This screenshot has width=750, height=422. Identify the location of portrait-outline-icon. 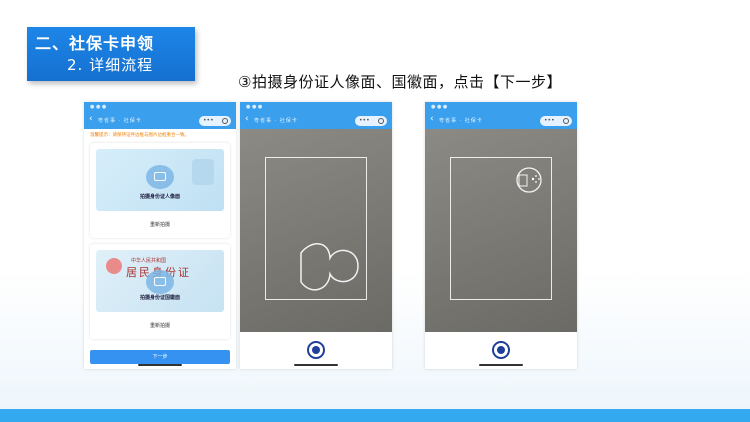
(329, 267).